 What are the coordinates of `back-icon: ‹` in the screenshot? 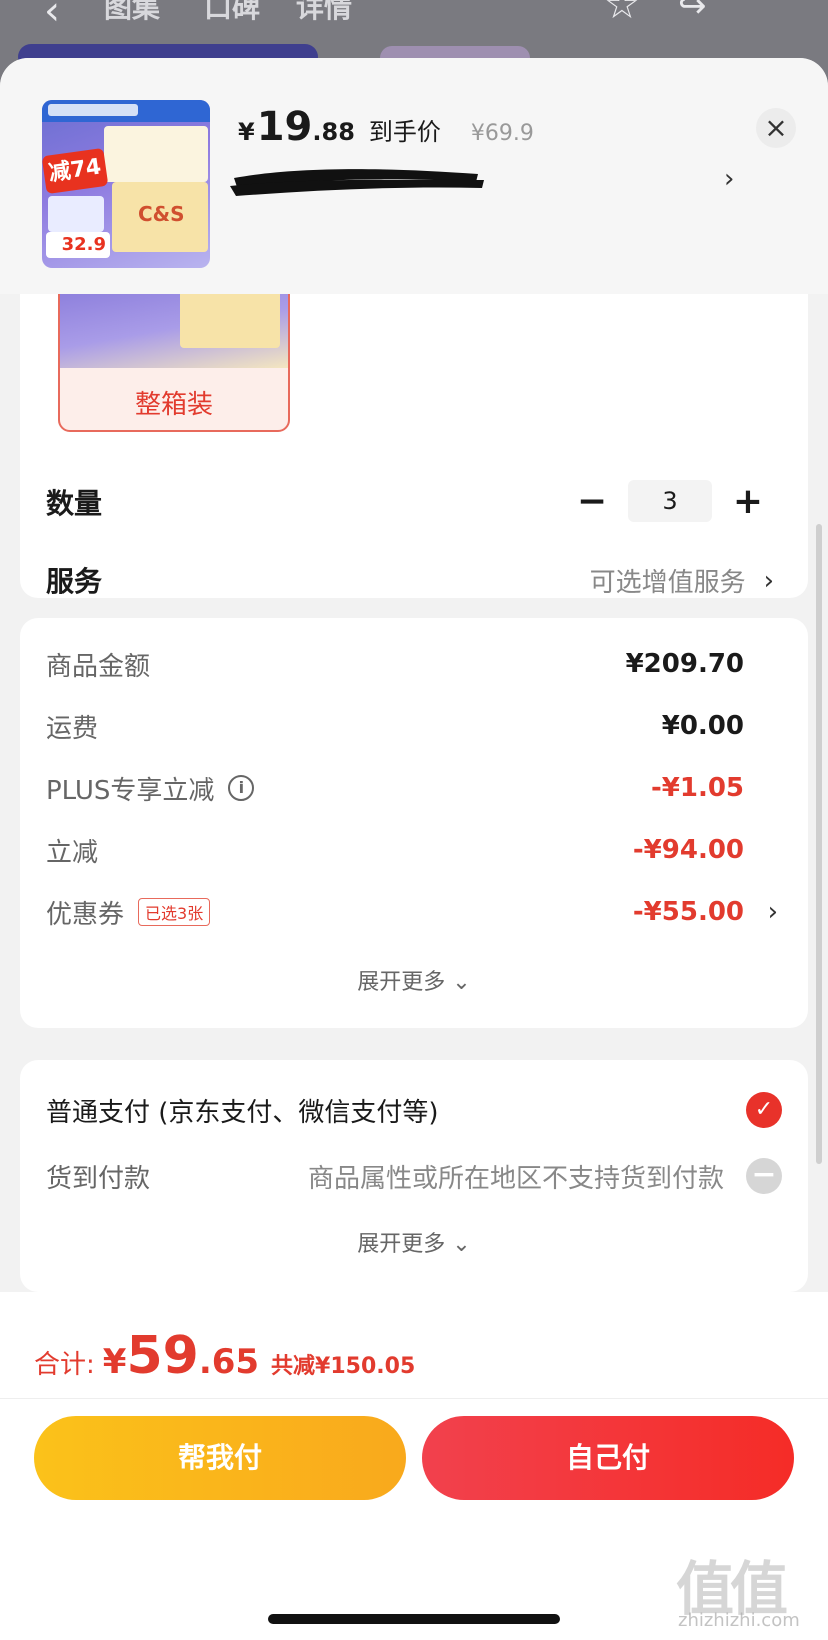 It's located at (52, 17).